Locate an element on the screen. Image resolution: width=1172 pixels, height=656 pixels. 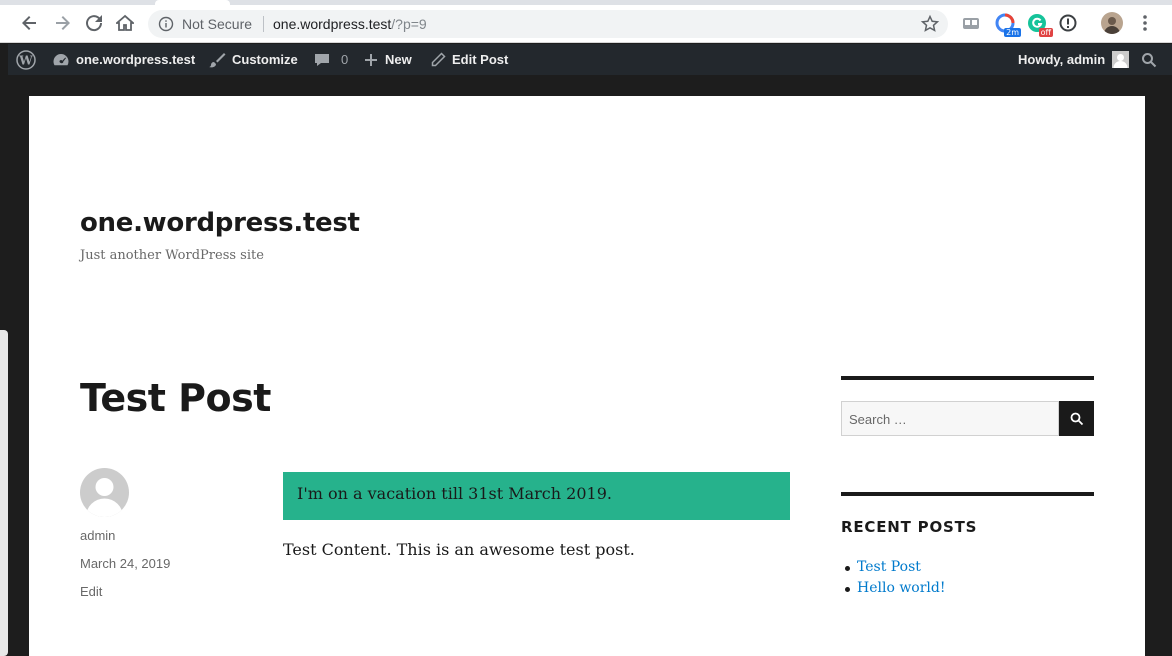
profile-avatar is located at coordinates (1112, 23).